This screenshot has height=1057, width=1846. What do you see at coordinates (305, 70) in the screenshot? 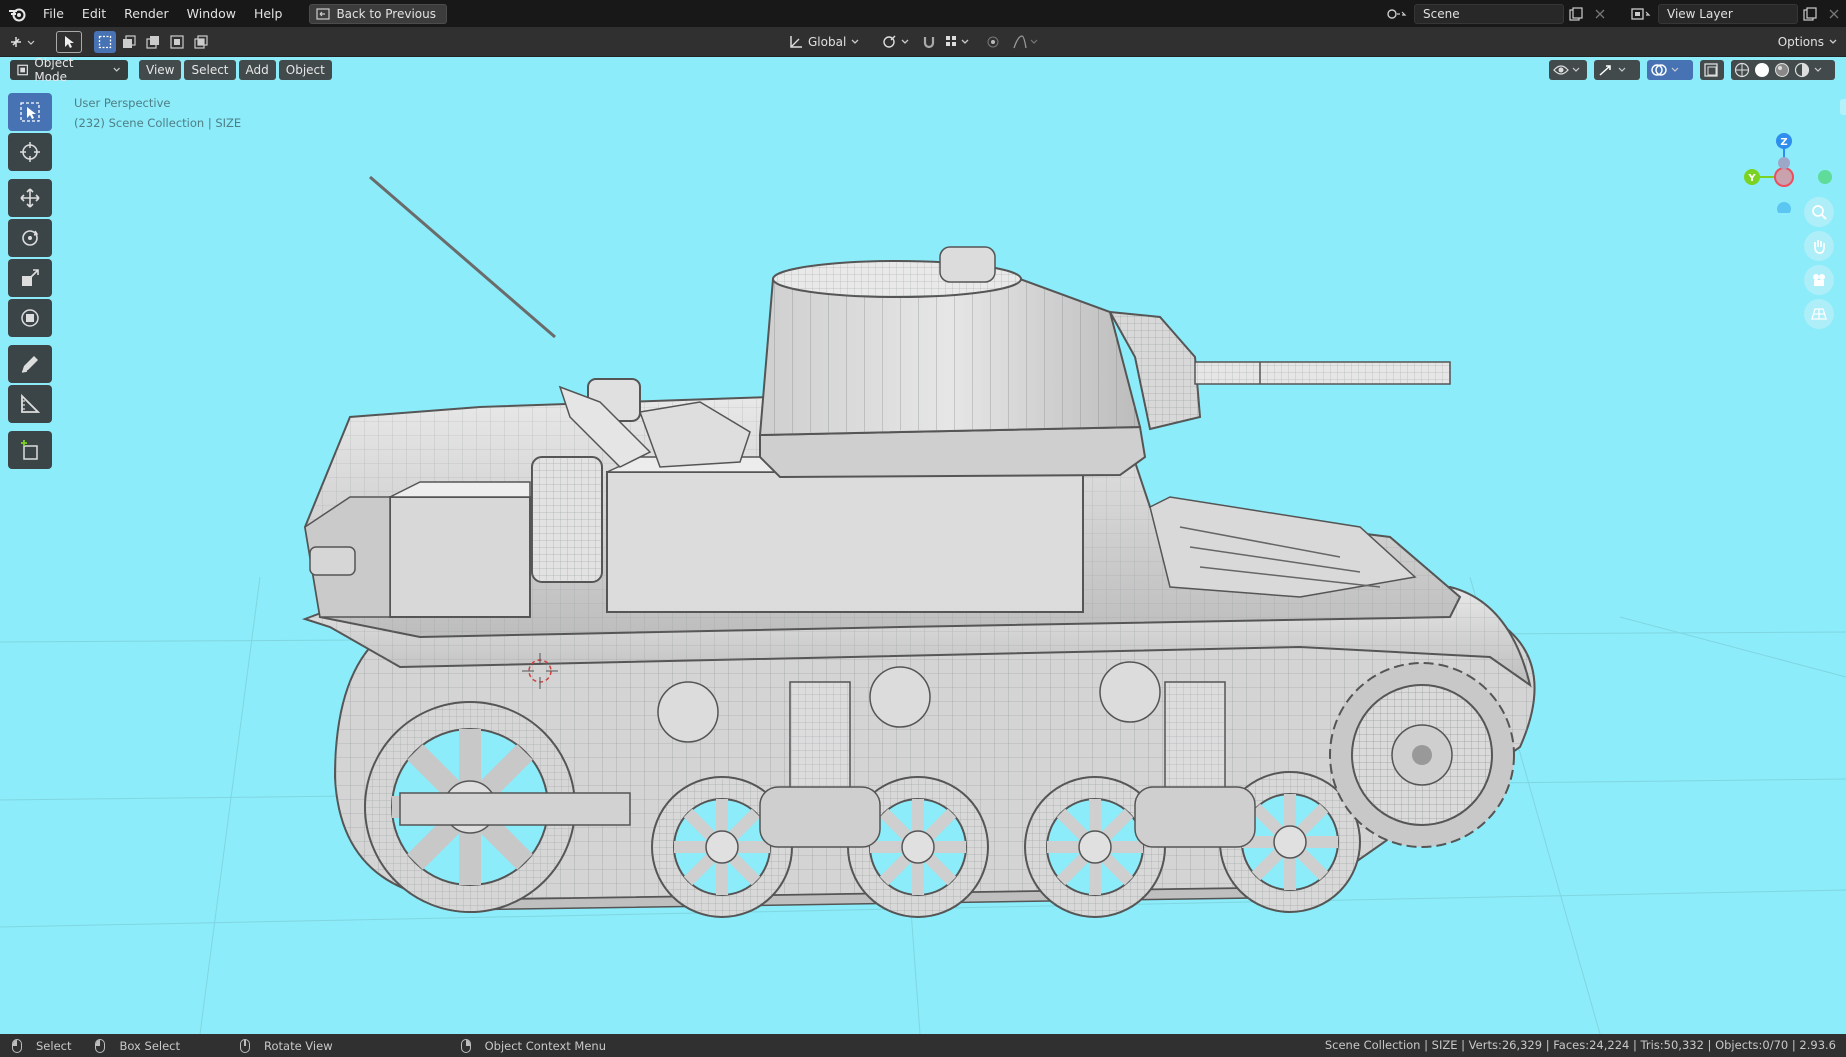
I see `object-menu: Object` at bounding box center [305, 70].